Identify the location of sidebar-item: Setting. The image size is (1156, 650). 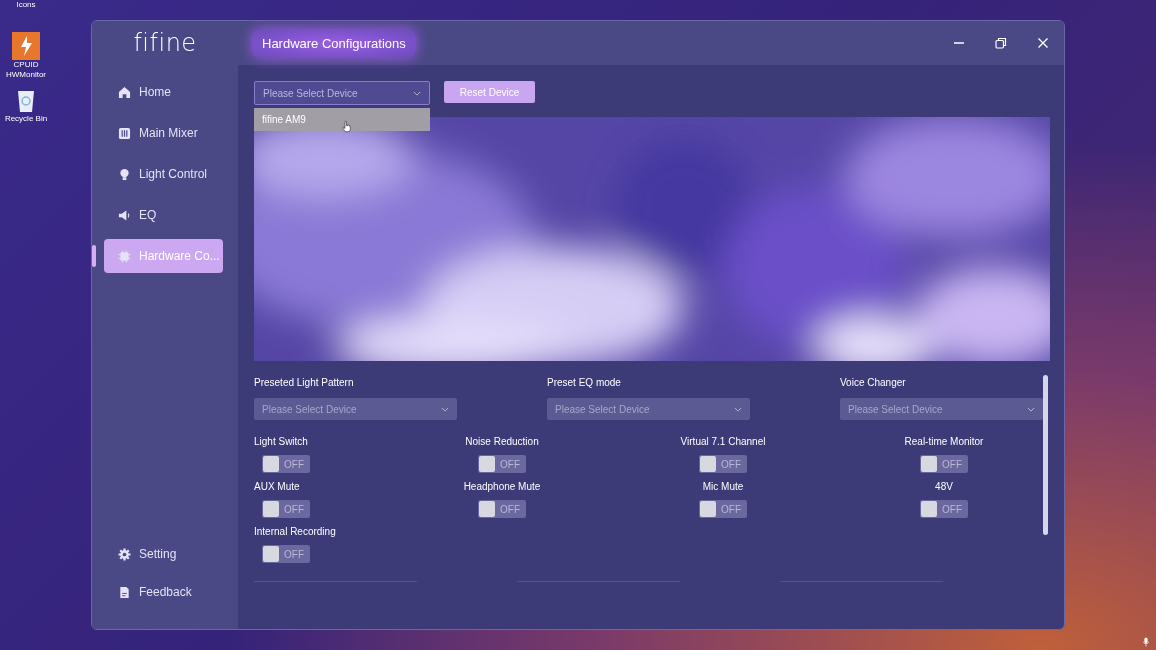
(163, 554).